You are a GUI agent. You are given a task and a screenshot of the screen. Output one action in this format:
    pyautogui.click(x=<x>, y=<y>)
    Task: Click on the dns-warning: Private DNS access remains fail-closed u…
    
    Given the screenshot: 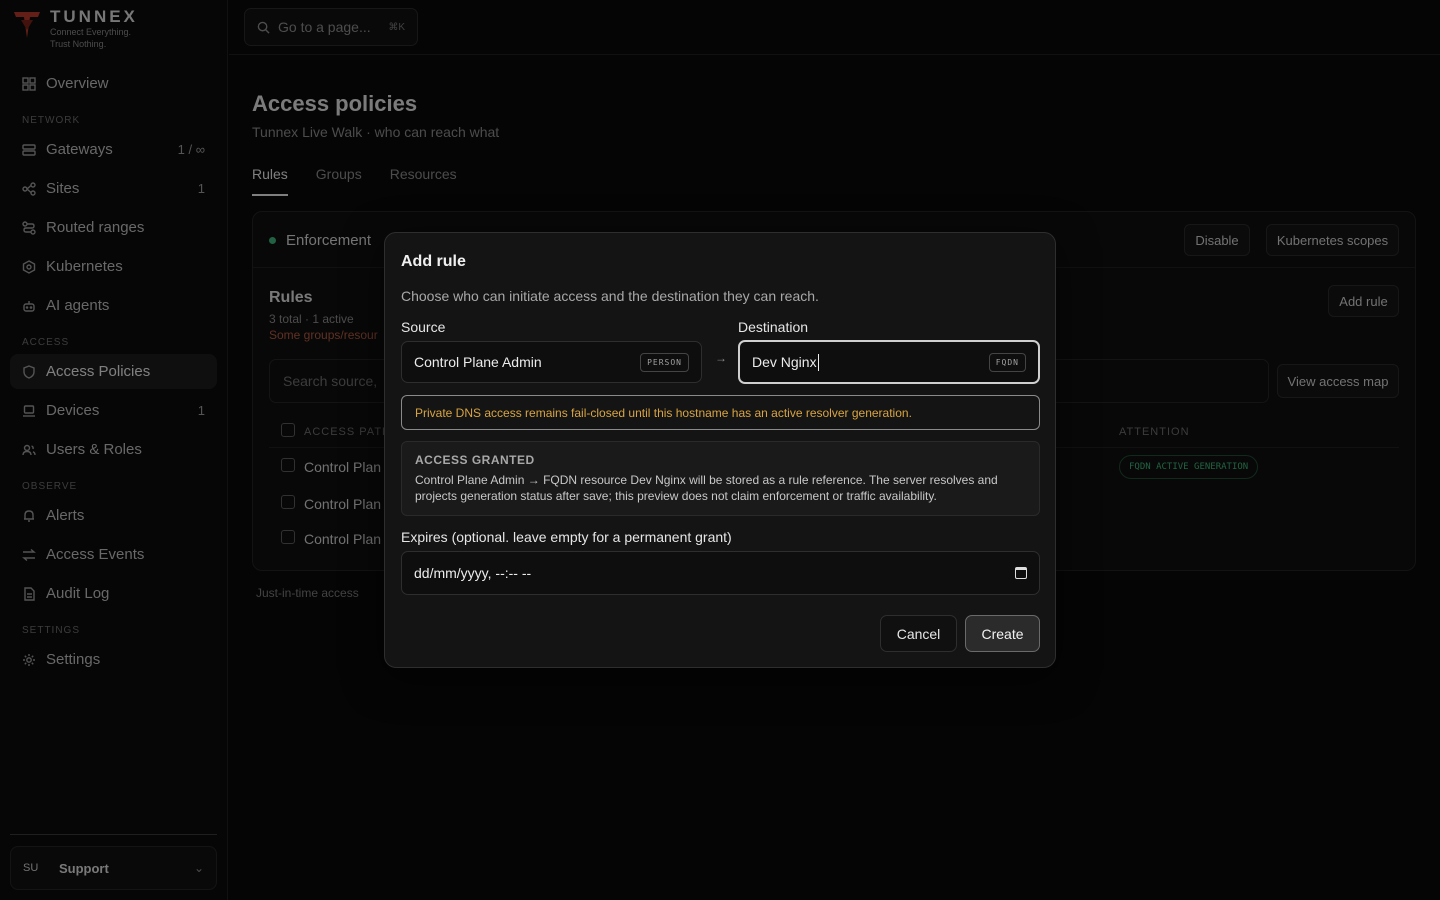 What is the action you would take?
    pyautogui.click(x=720, y=412)
    